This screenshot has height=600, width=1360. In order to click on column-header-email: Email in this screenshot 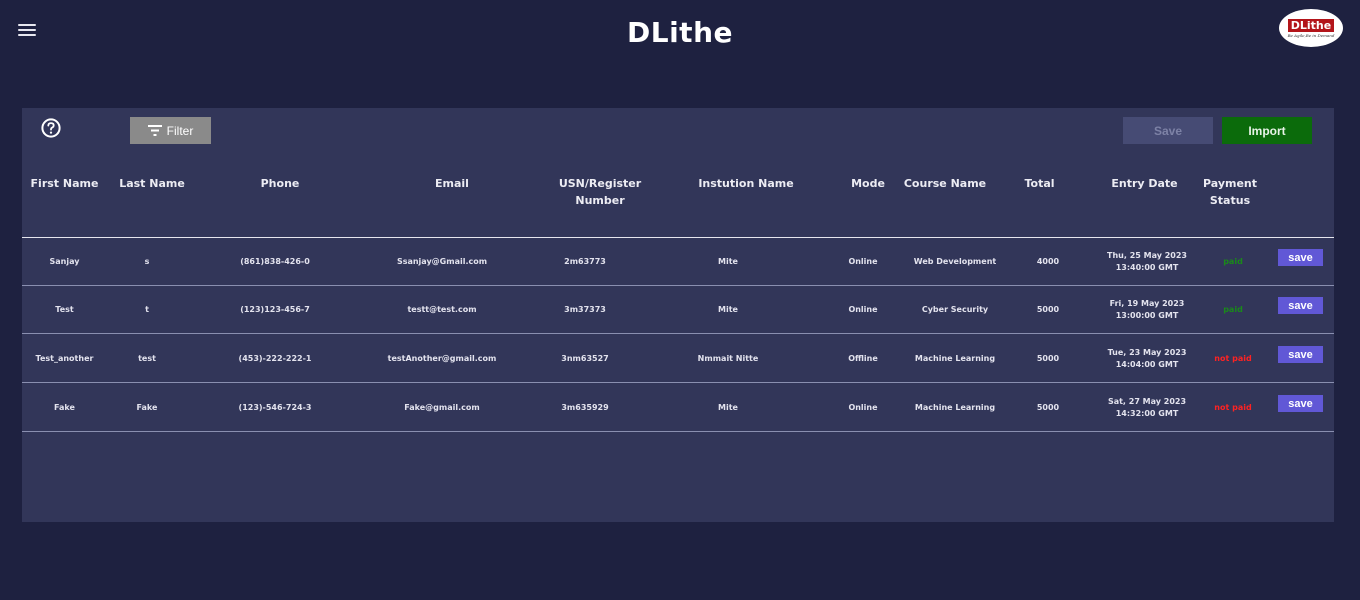, I will do `click(452, 183)`.